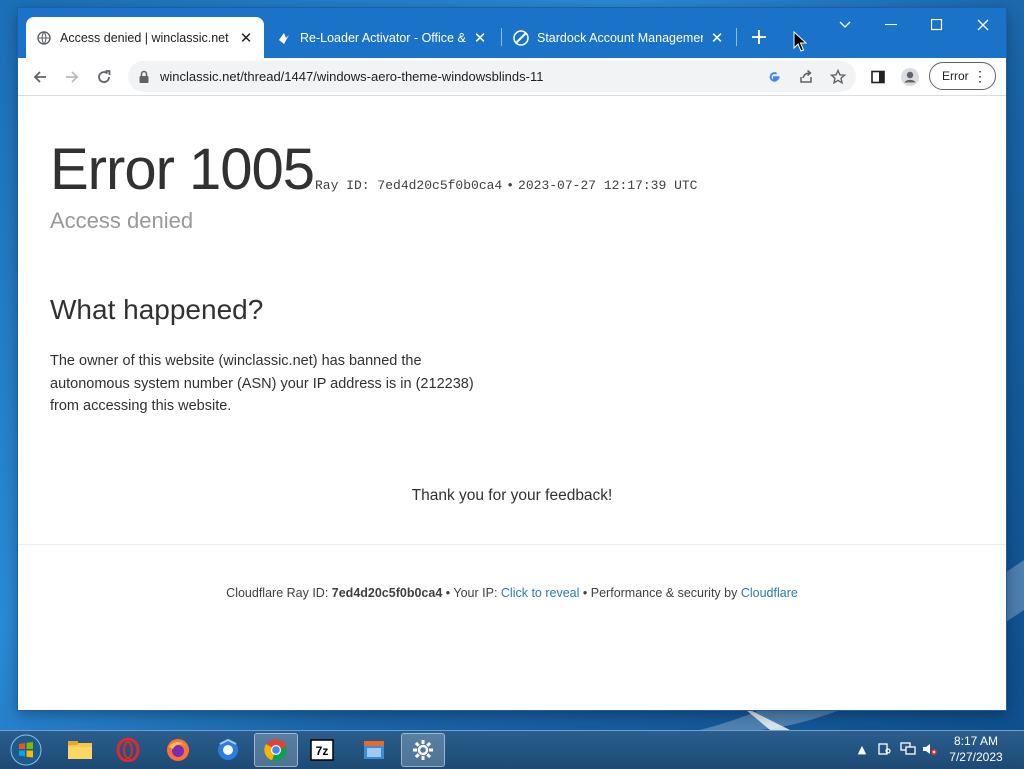  What do you see at coordinates (955, 76) in the screenshot?
I see `error-chip-label: Error` at bounding box center [955, 76].